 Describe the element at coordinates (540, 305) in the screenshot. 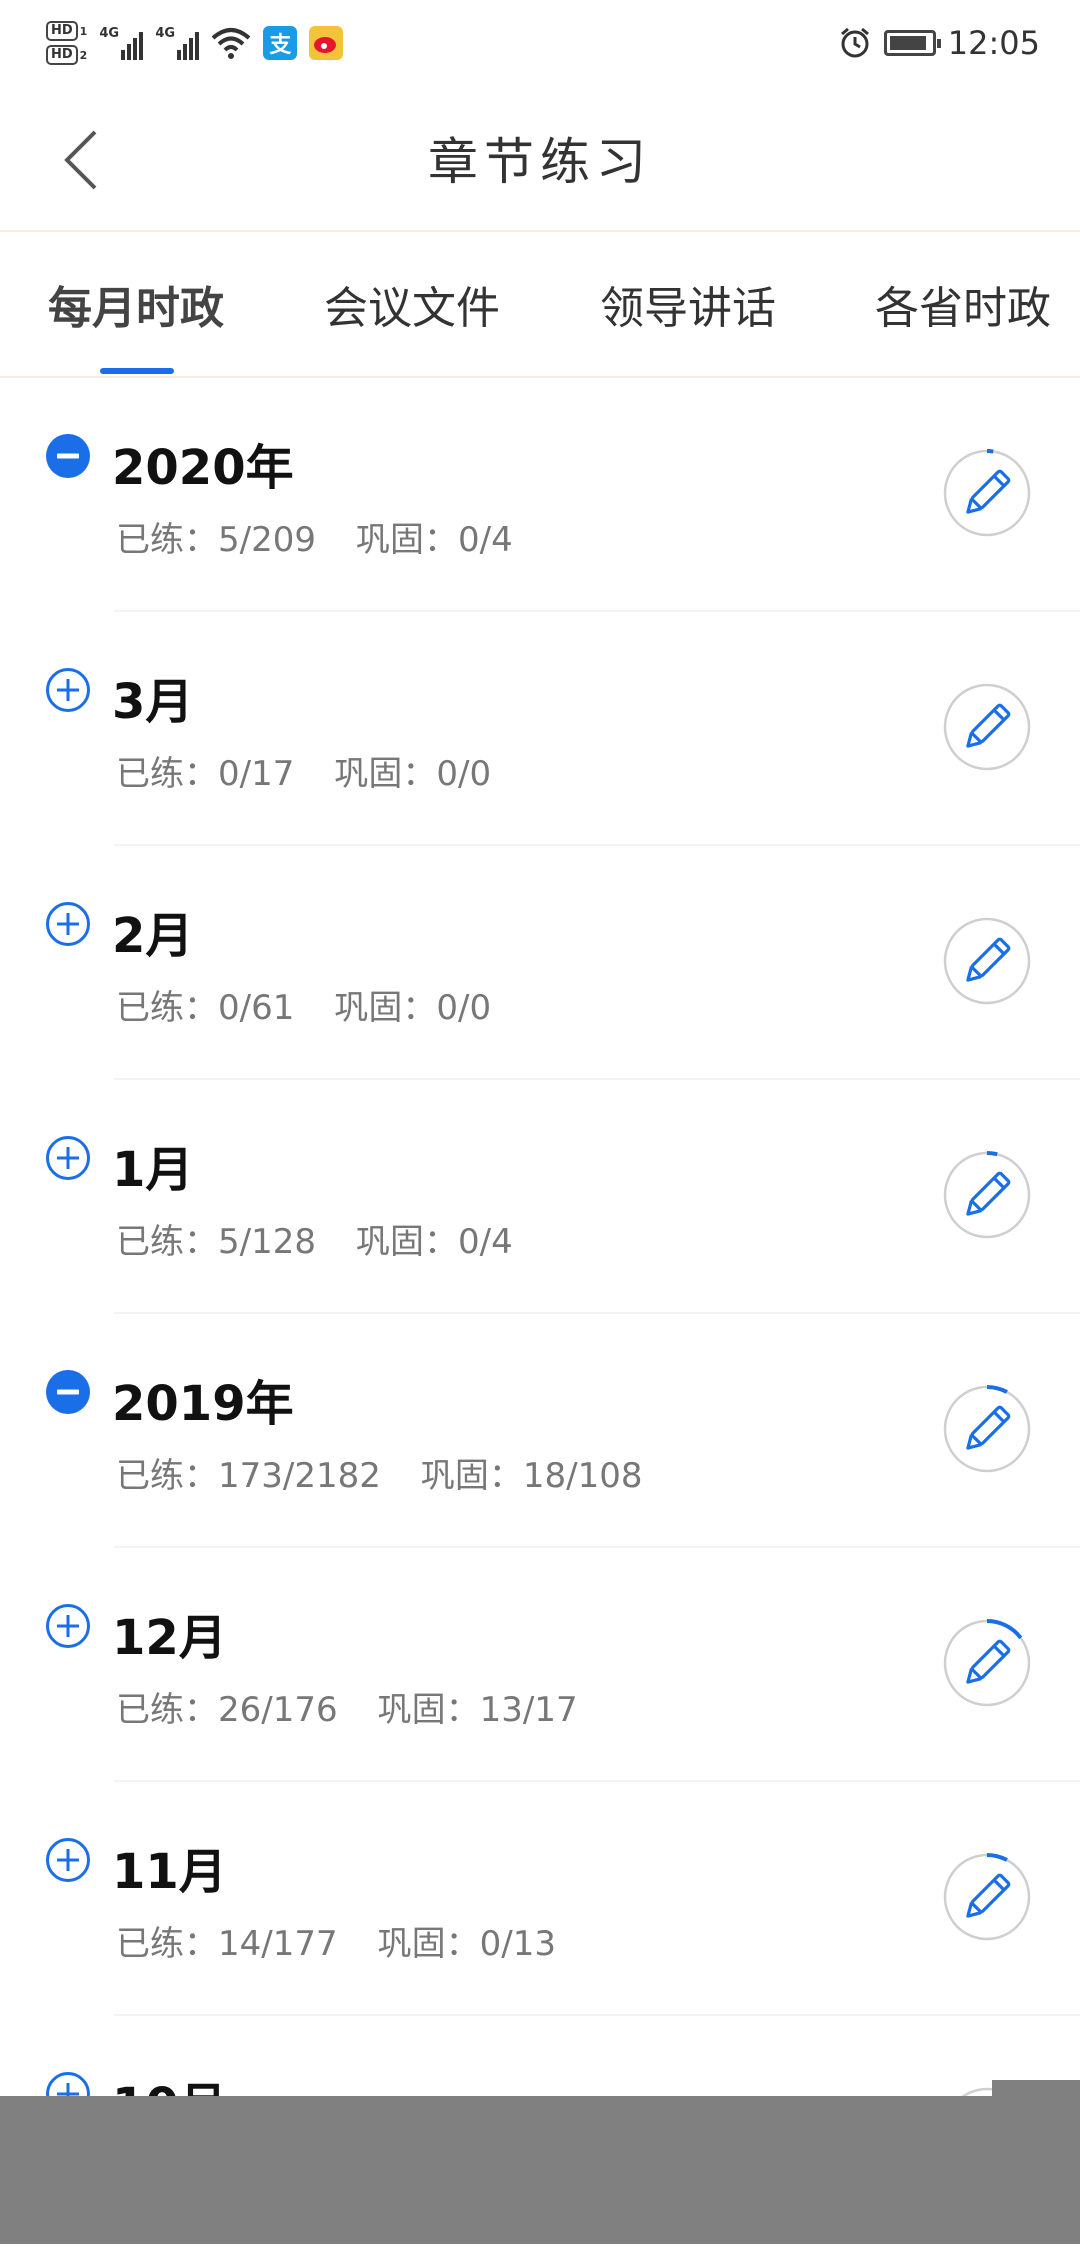

I see `category-tabs: 每月时政 会议文件 领导讲话 各省时政` at that location.